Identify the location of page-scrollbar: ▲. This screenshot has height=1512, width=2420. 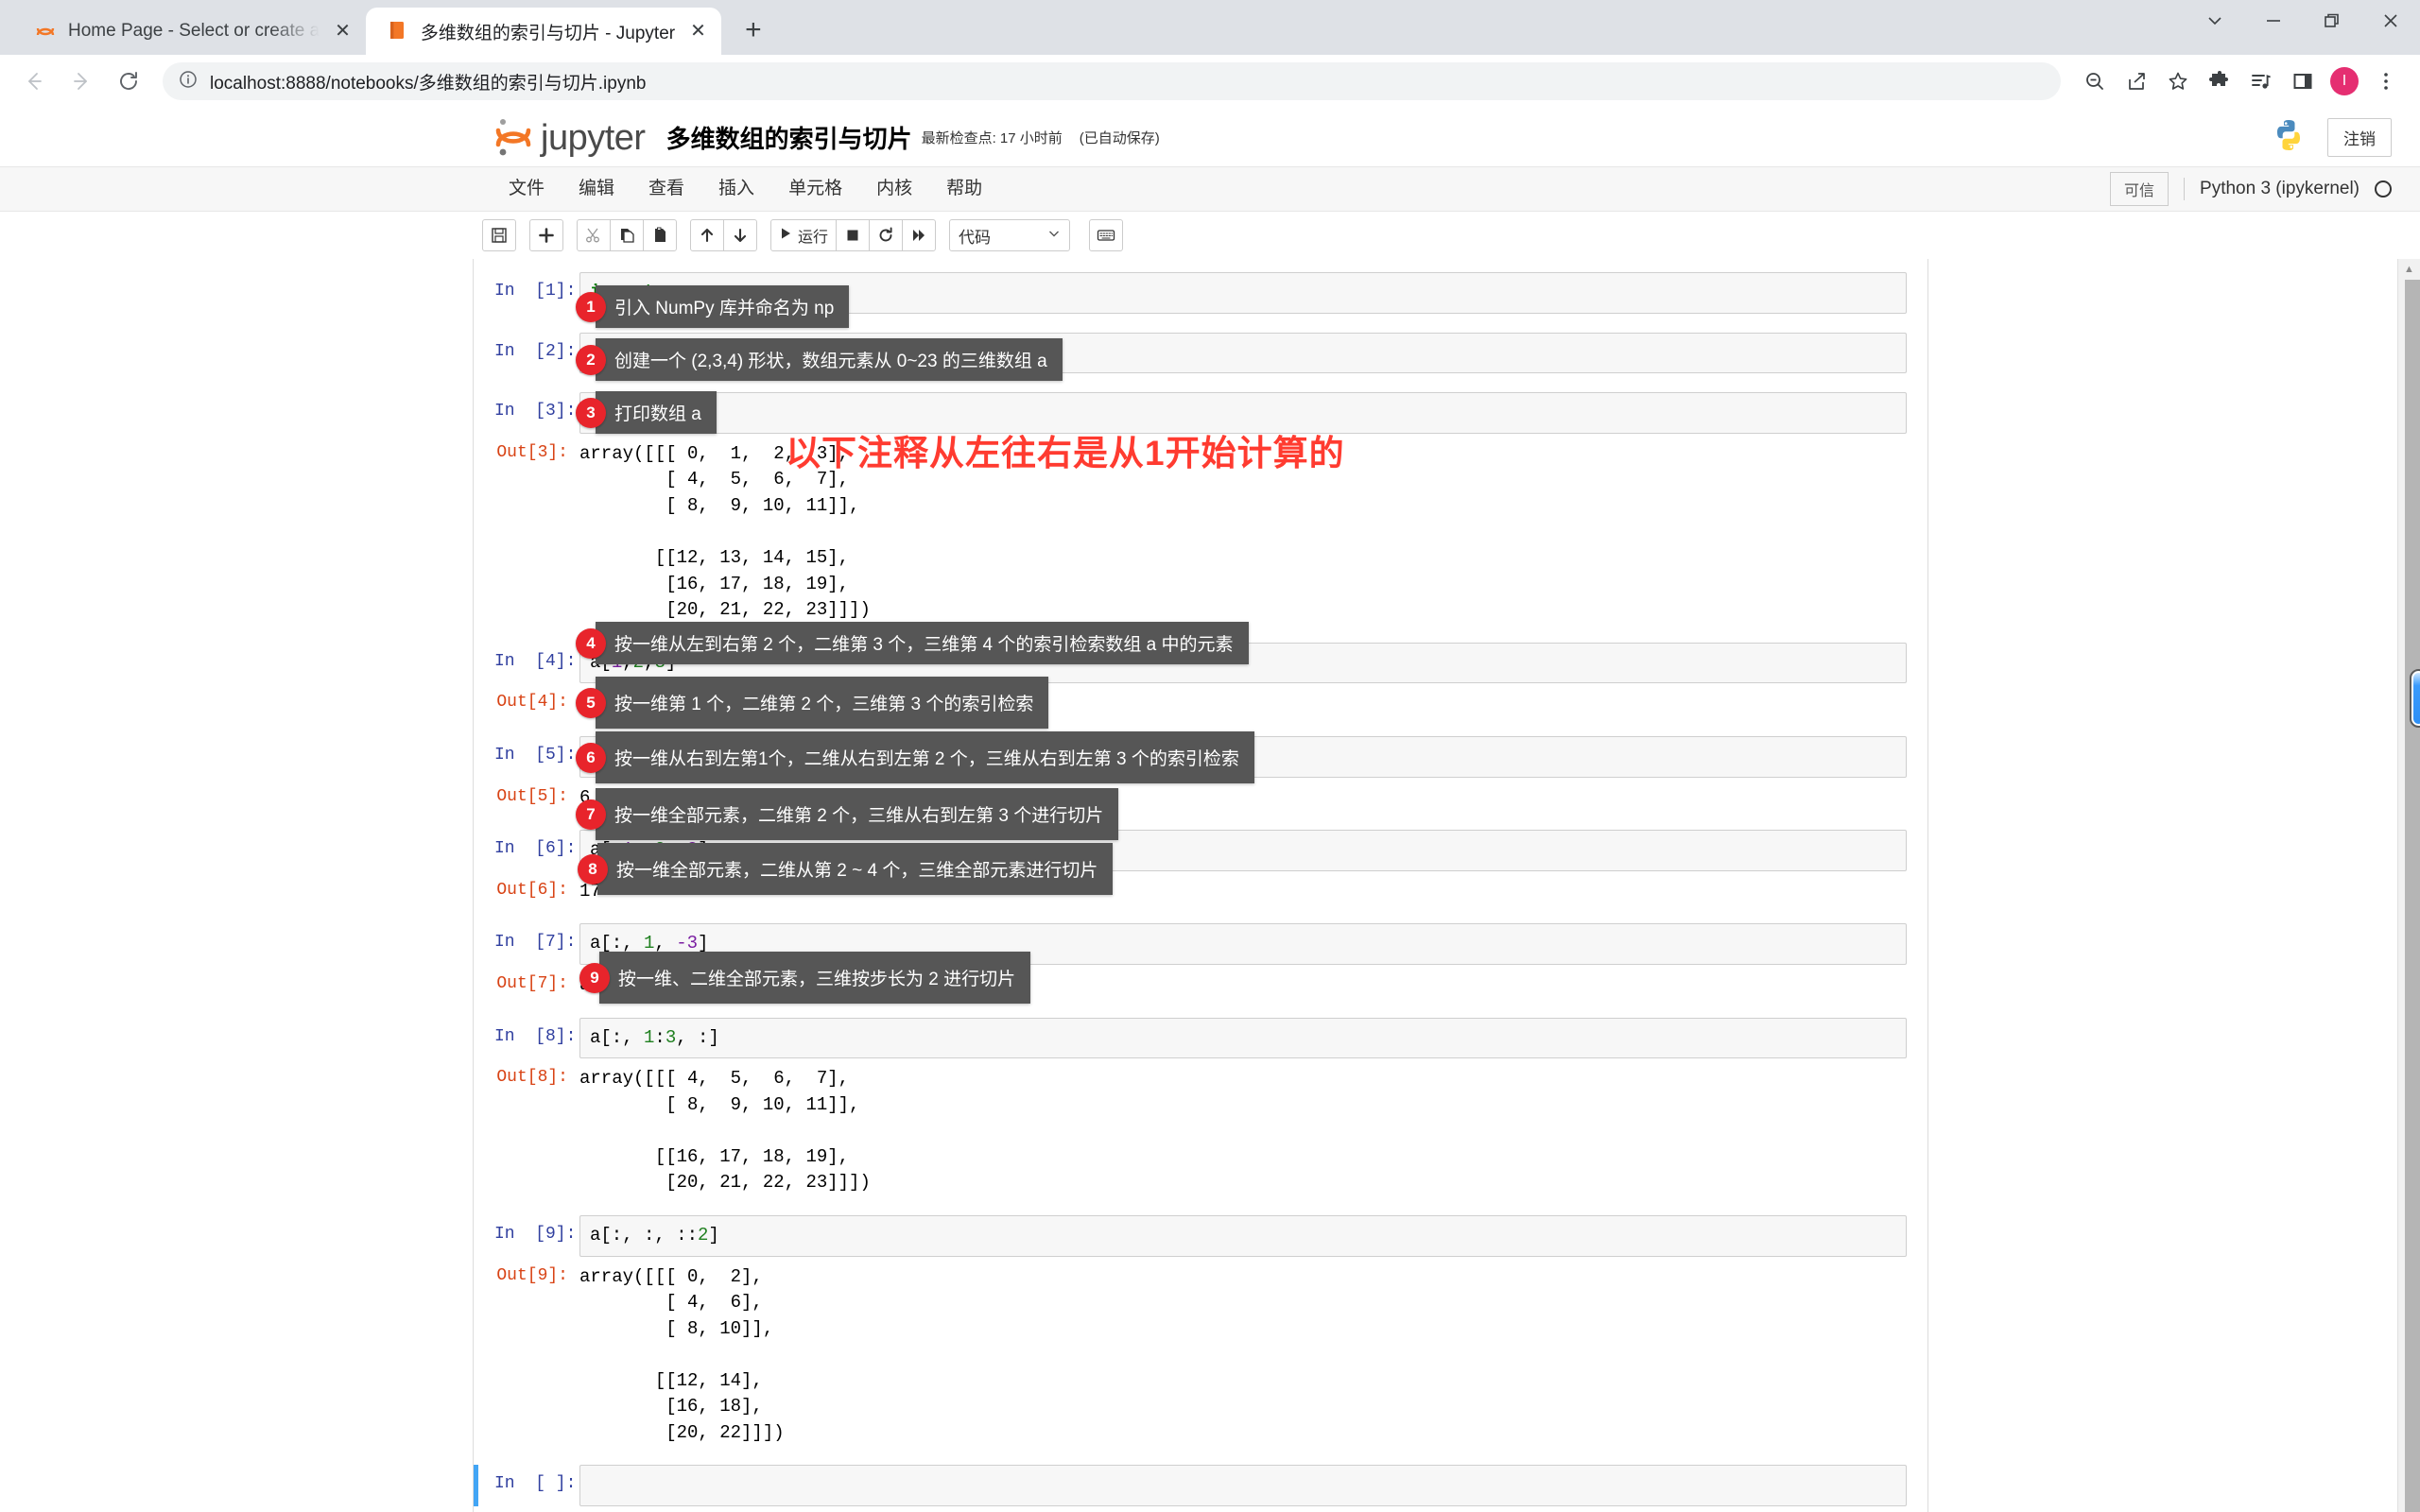
(2408, 885).